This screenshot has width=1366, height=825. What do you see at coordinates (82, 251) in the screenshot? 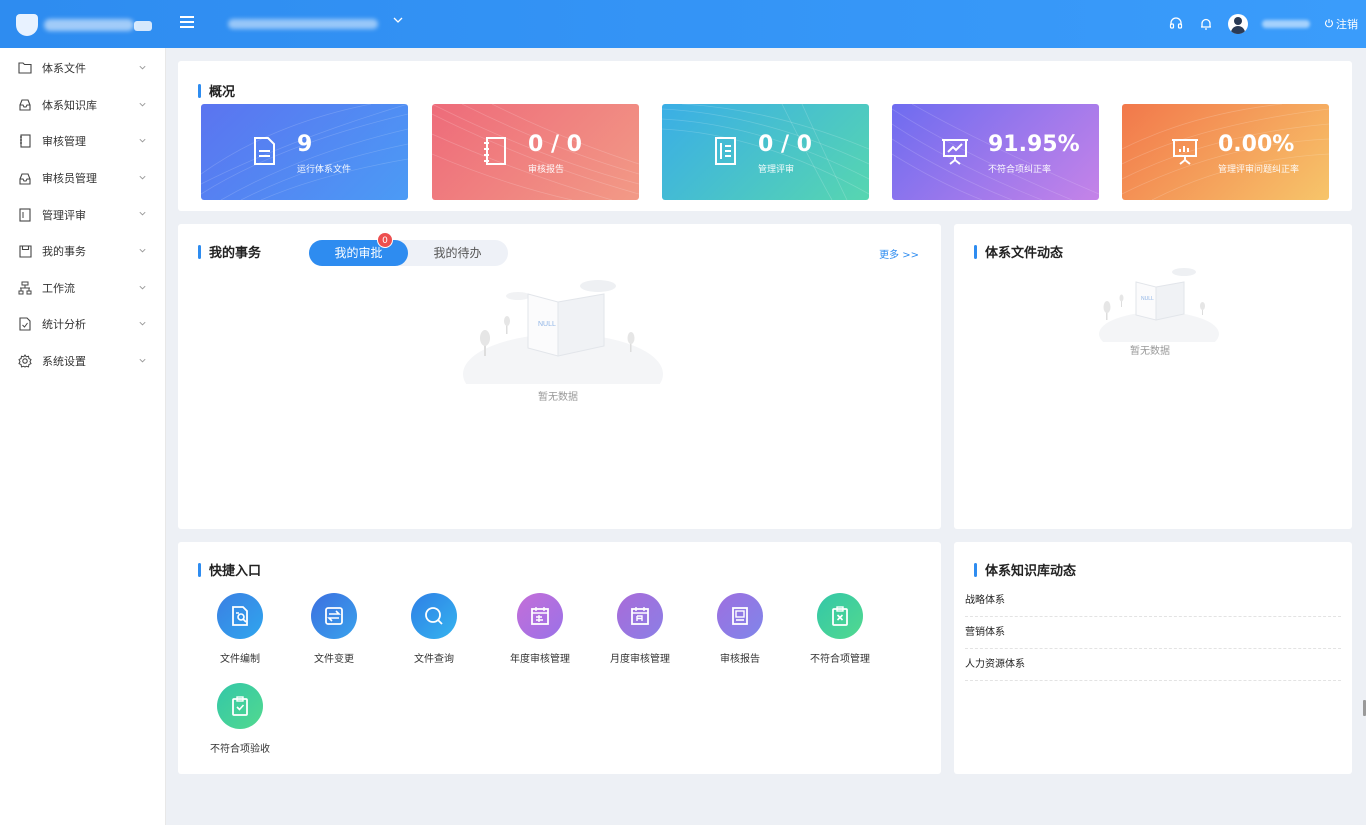
I see `sidebar-item-my-affairs: 我的事务` at bounding box center [82, 251].